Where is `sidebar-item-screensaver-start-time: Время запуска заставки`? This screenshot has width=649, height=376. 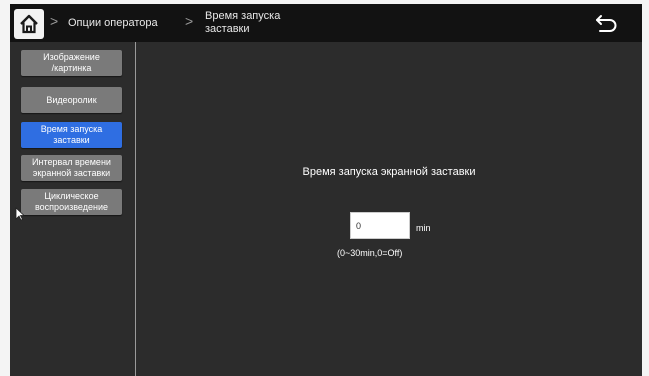 sidebar-item-screensaver-start-time: Время запуска заставки is located at coordinates (71, 135).